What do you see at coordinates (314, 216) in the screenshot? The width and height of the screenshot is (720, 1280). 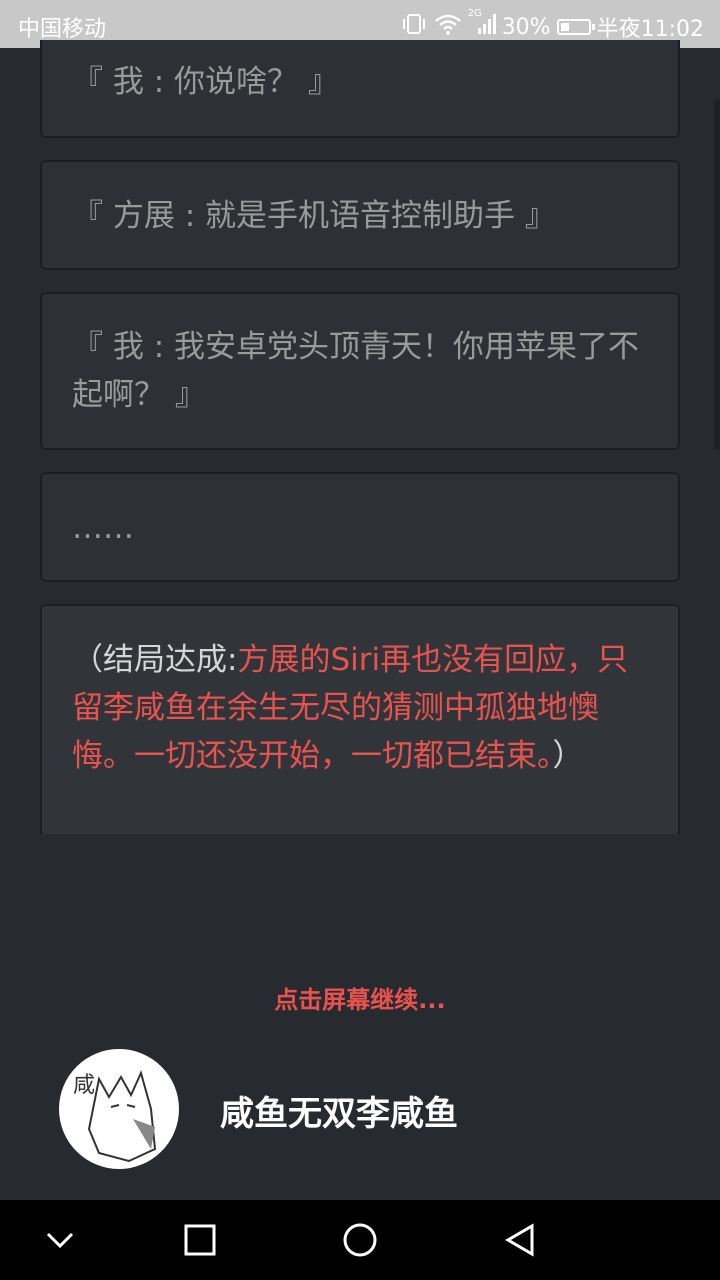 I see `message-text: 『 方展 : 就是手机语音控制助手 』` at bounding box center [314, 216].